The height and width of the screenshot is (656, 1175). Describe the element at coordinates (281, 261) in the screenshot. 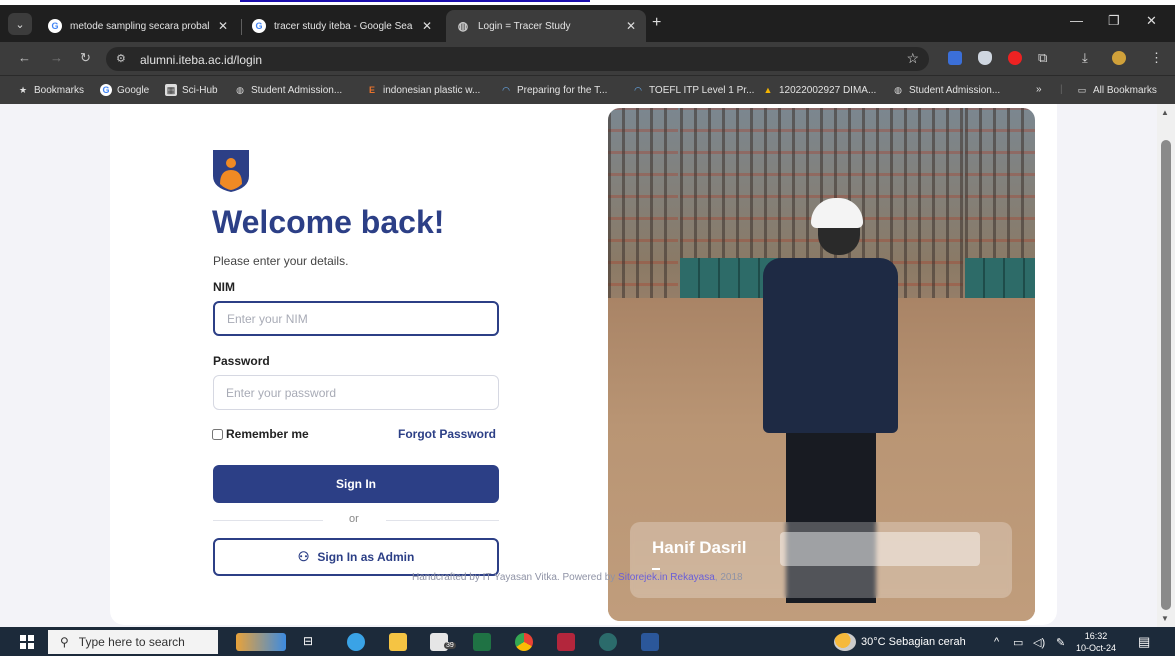

I see `page-subtitle: Please enter your details.` at that location.